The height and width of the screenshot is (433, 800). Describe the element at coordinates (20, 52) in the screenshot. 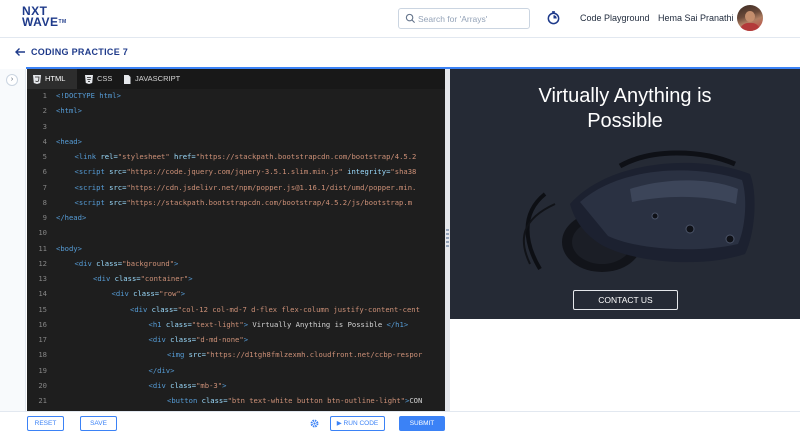

I see `back-arrow-icon` at that location.